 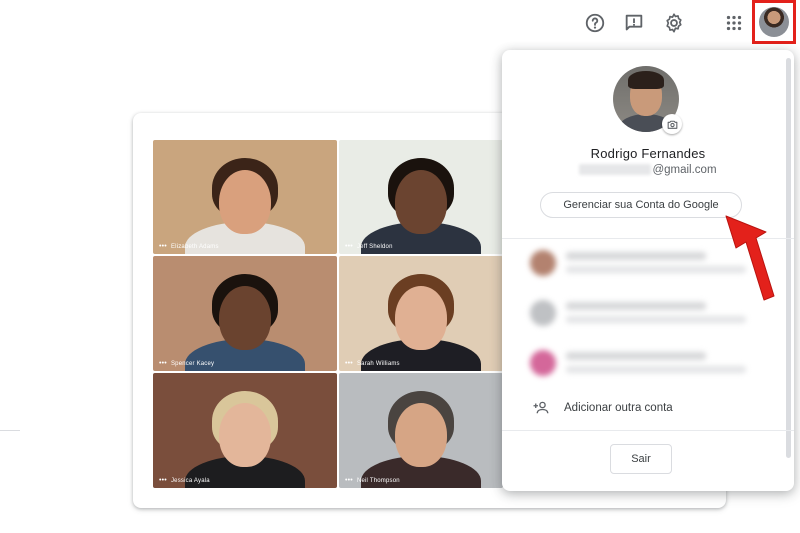 What do you see at coordinates (674, 23) in the screenshot?
I see `gear-icon` at bounding box center [674, 23].